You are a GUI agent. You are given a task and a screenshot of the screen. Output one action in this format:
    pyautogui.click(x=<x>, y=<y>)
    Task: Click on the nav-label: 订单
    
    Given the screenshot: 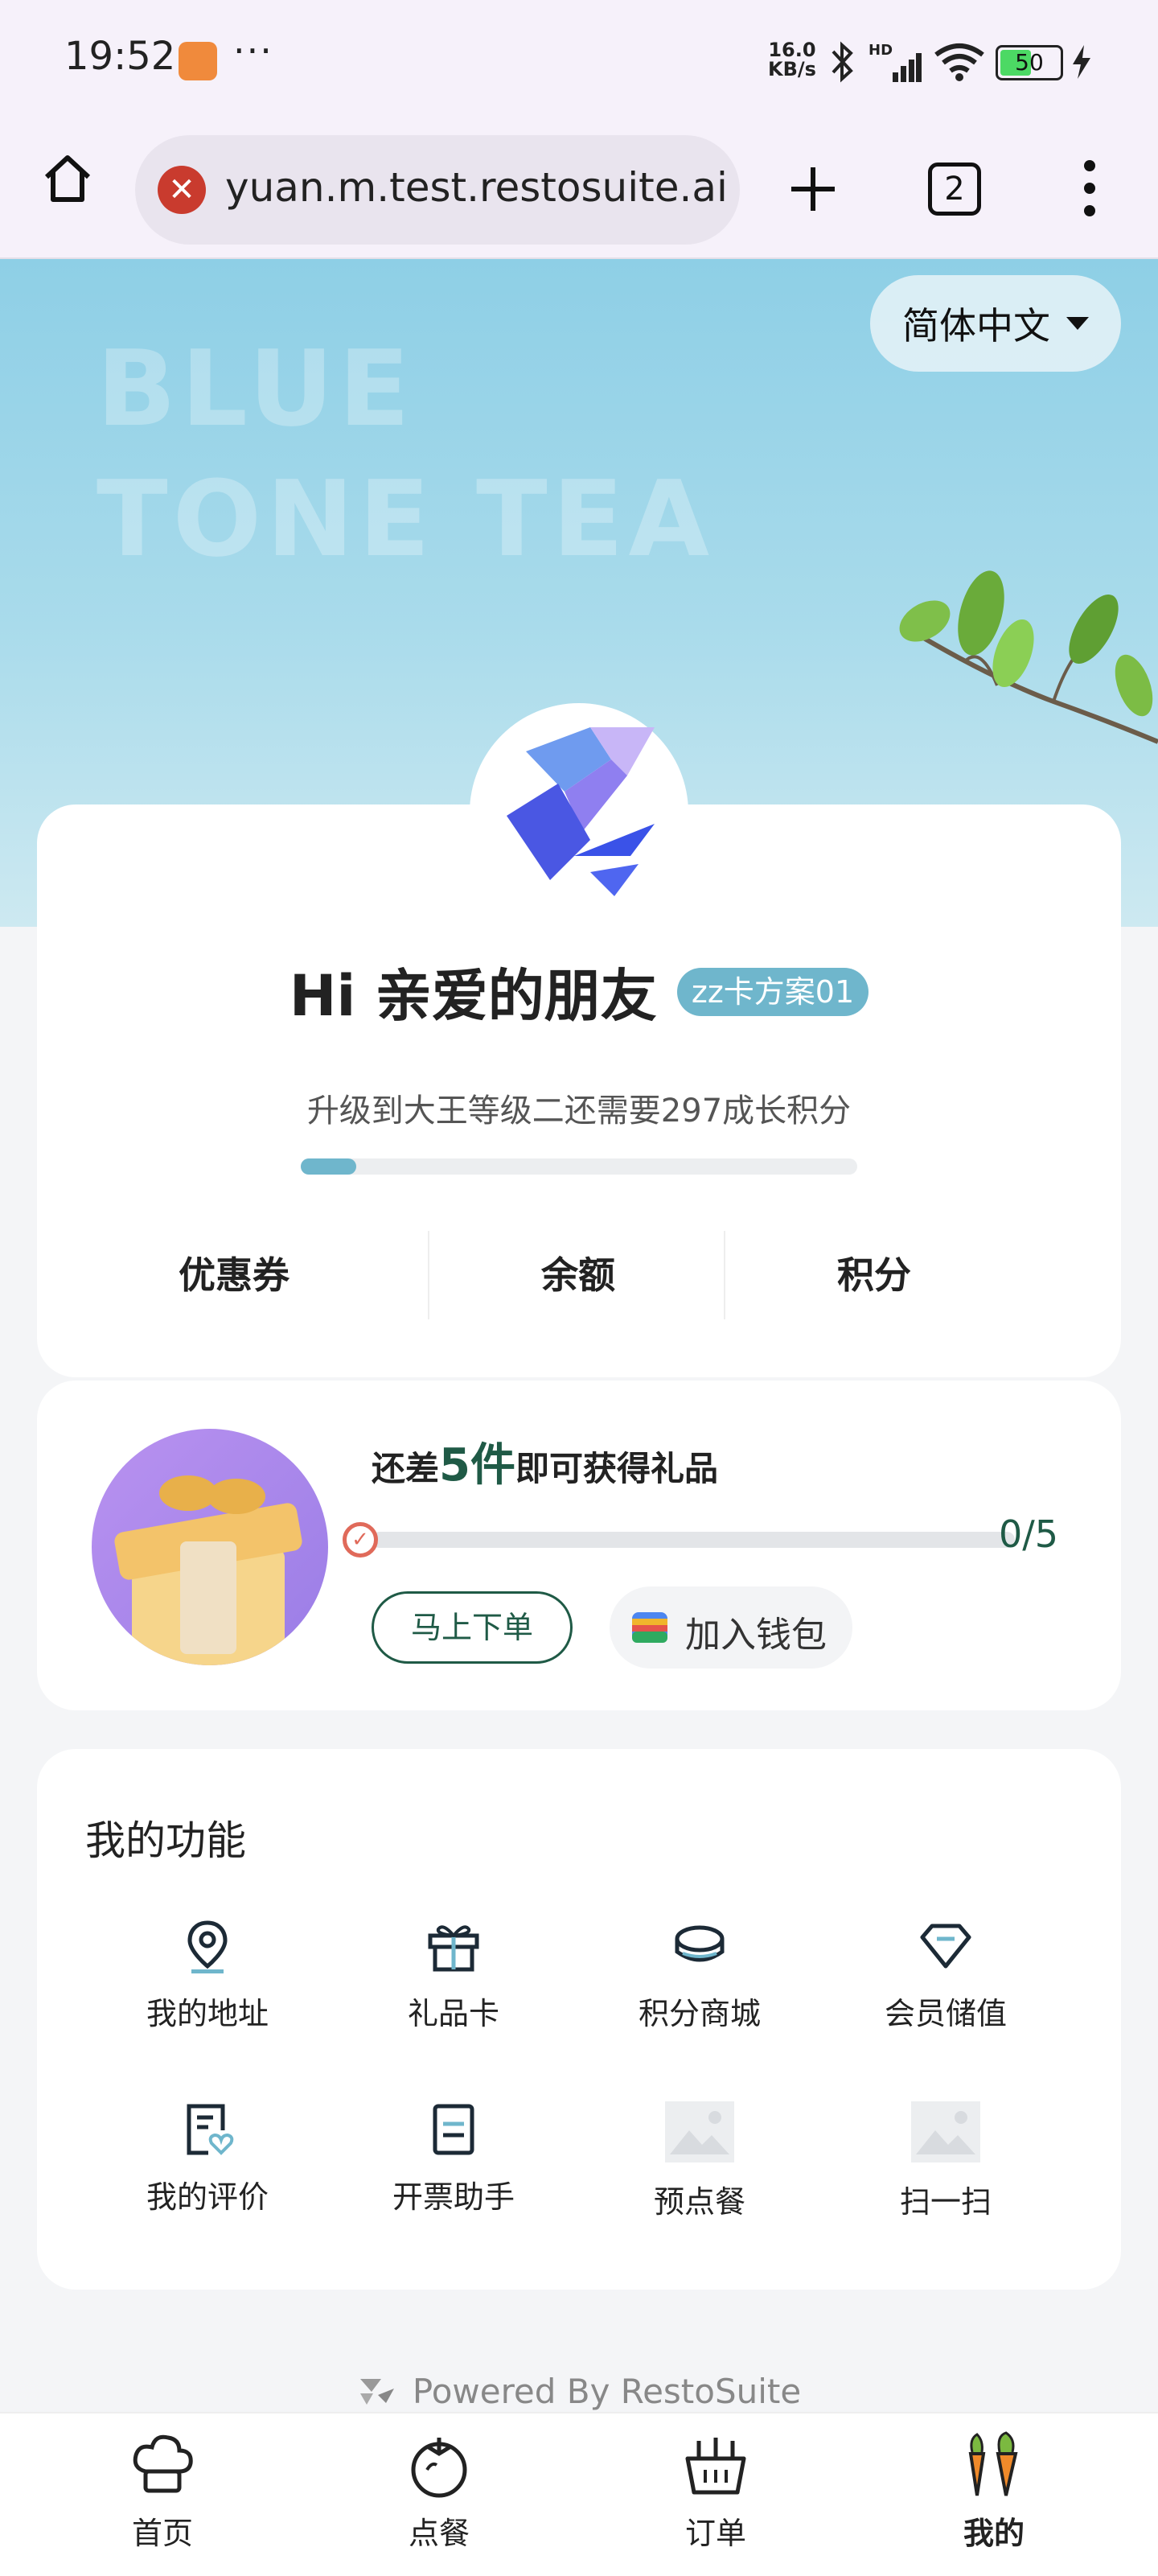 What is the action you would take?
    pyautogui.click(x=715, y=2533)
    